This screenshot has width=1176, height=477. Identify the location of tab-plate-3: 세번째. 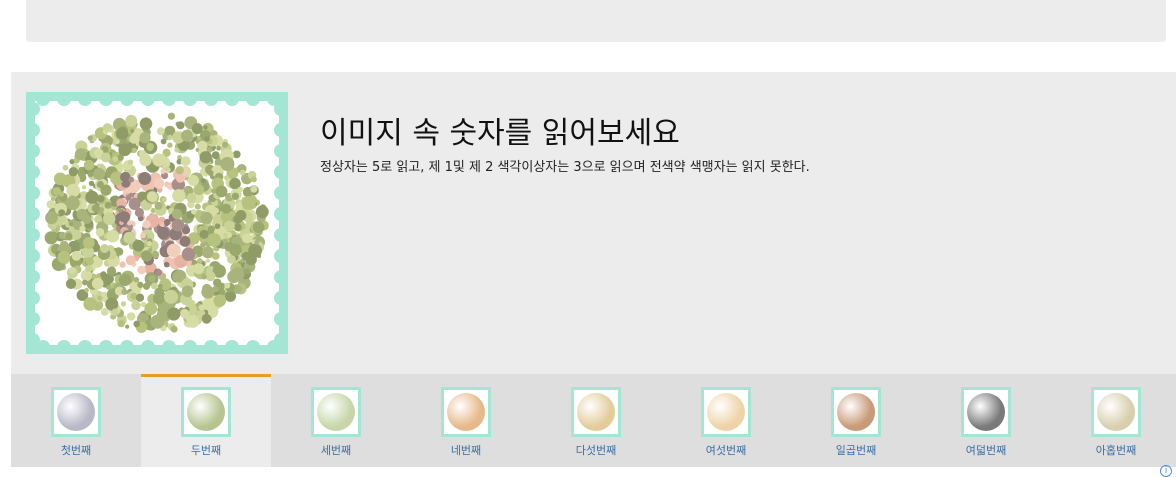
(336, 420).